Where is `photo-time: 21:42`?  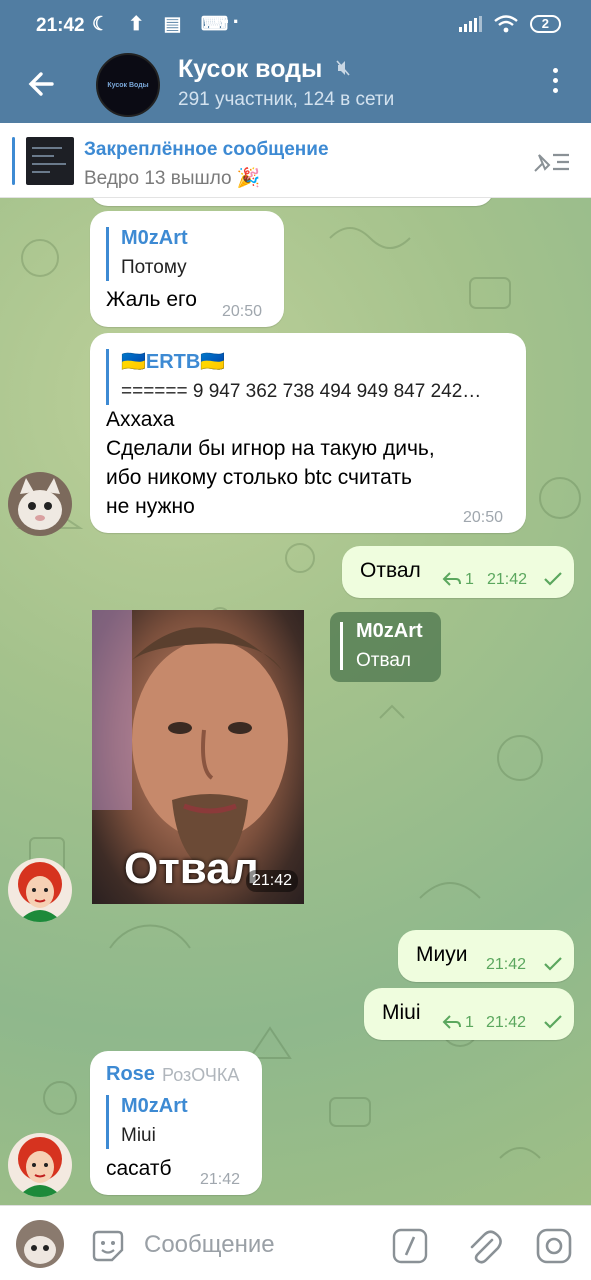 photo-time: 21:42 is located at coordinates (272, 881).